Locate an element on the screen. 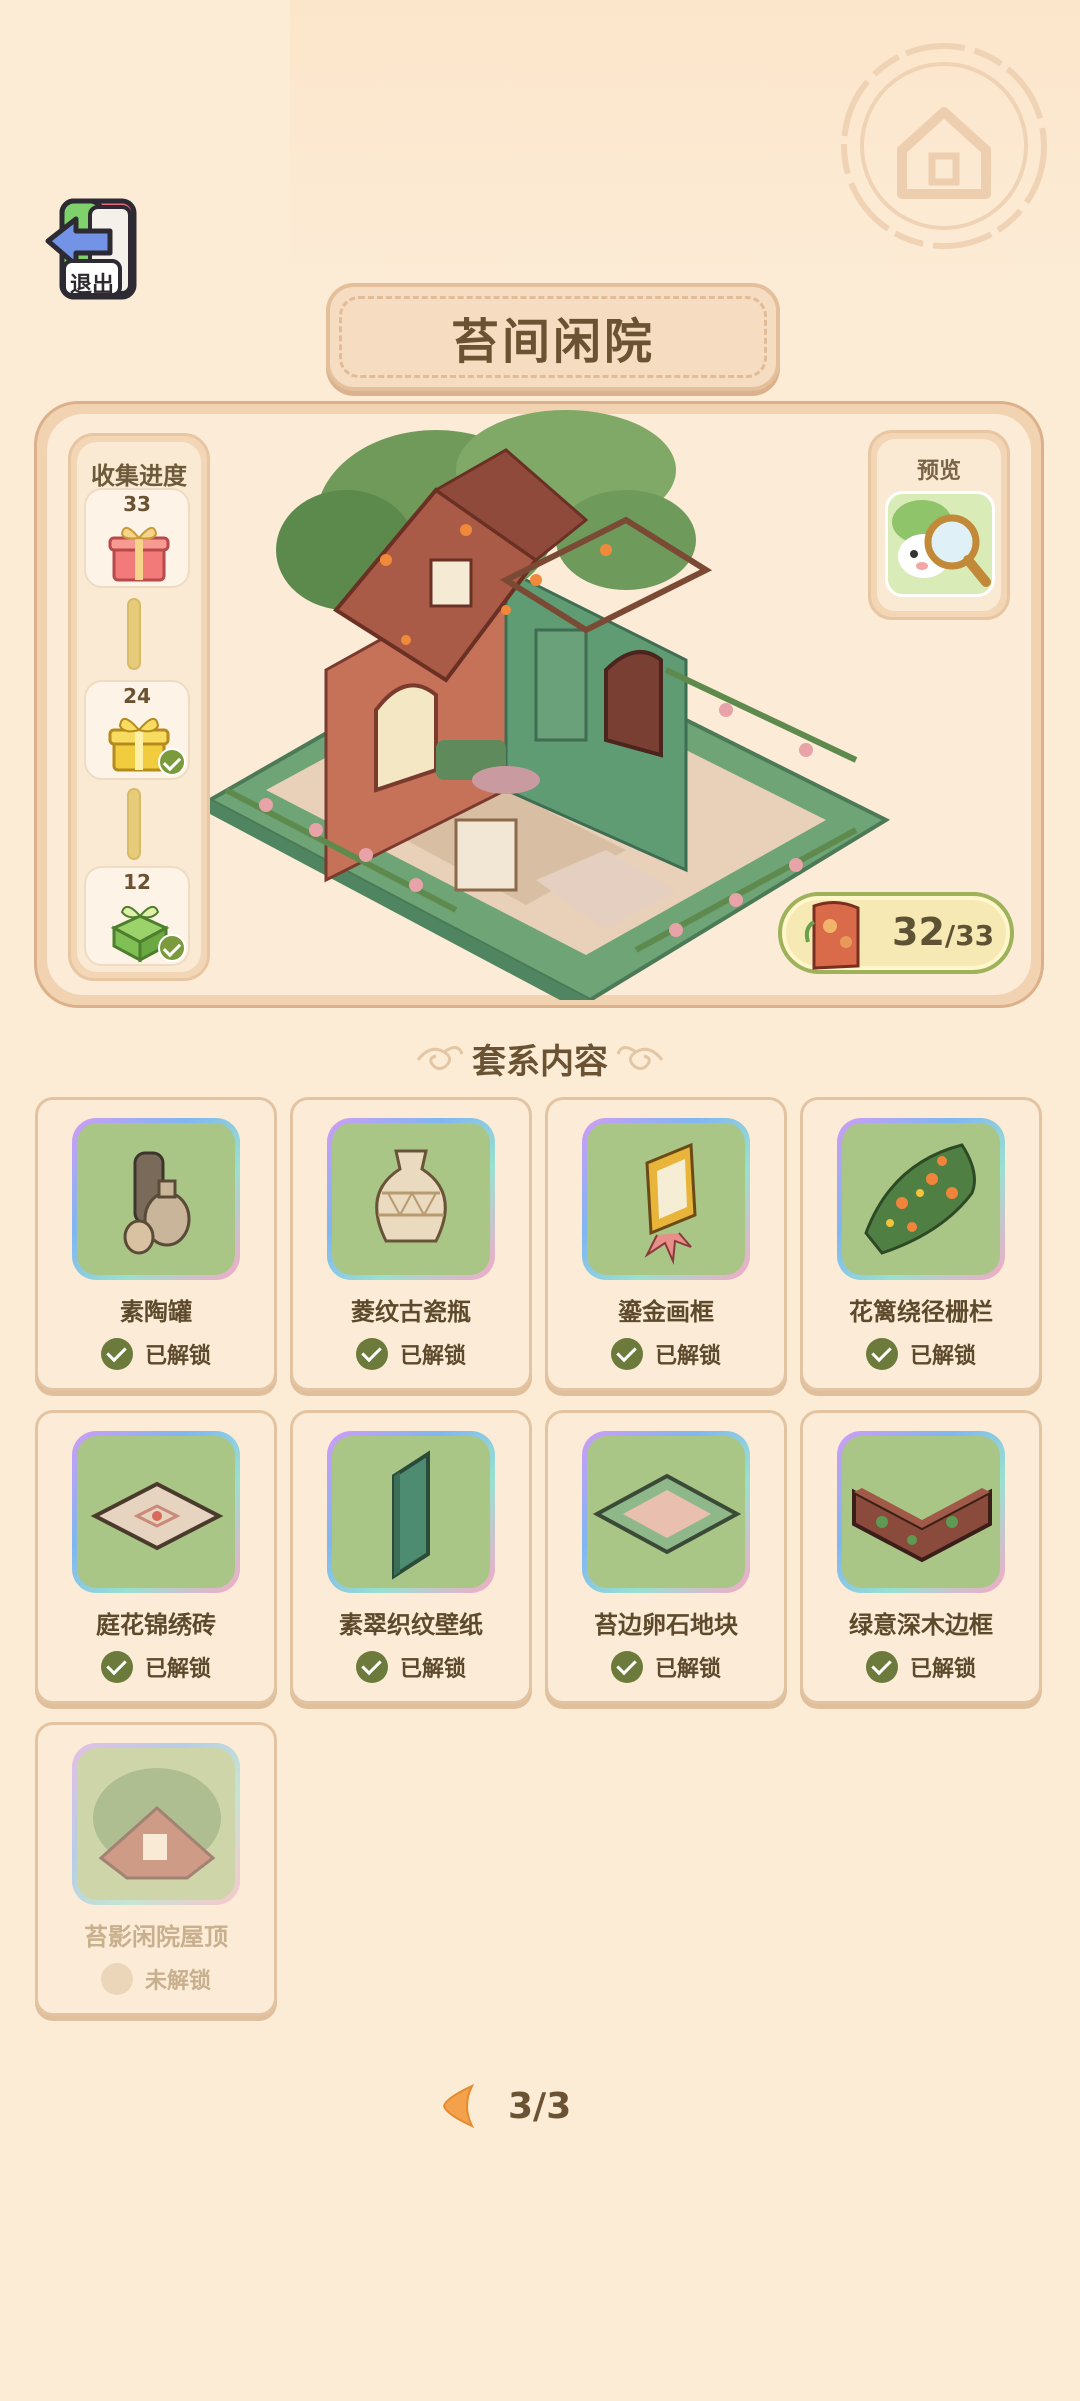 The height and width of the screenshot is (2401, 1080). wood-border-icon is located at coordinates (922, 1525).